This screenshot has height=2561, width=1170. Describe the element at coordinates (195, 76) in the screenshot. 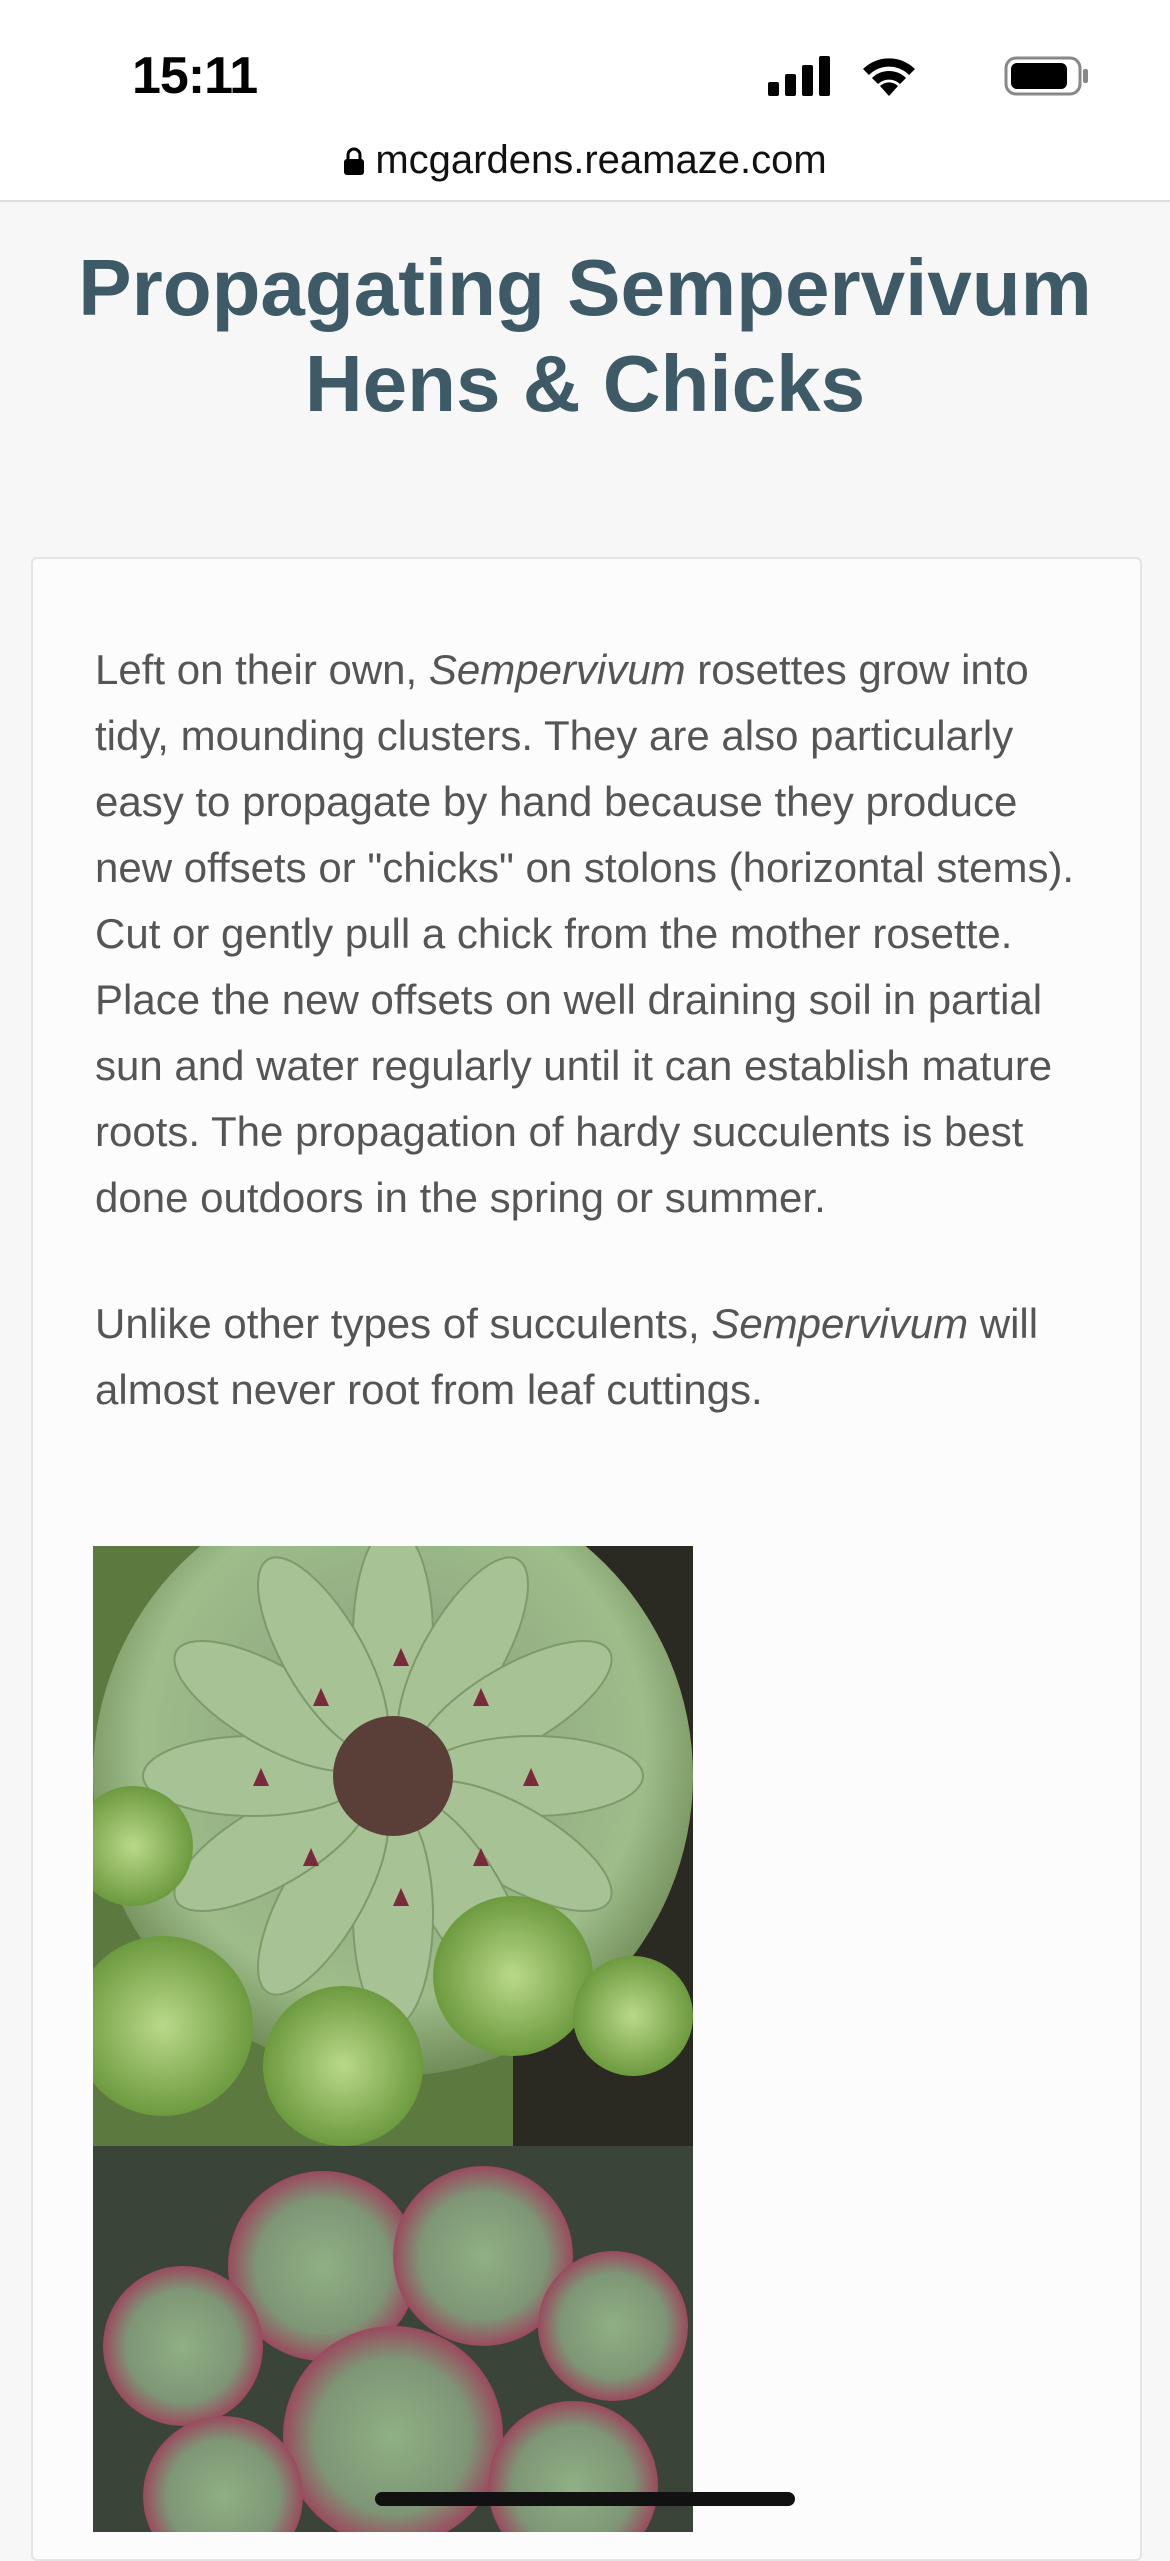

I see `status-time: 15:11` at that location.